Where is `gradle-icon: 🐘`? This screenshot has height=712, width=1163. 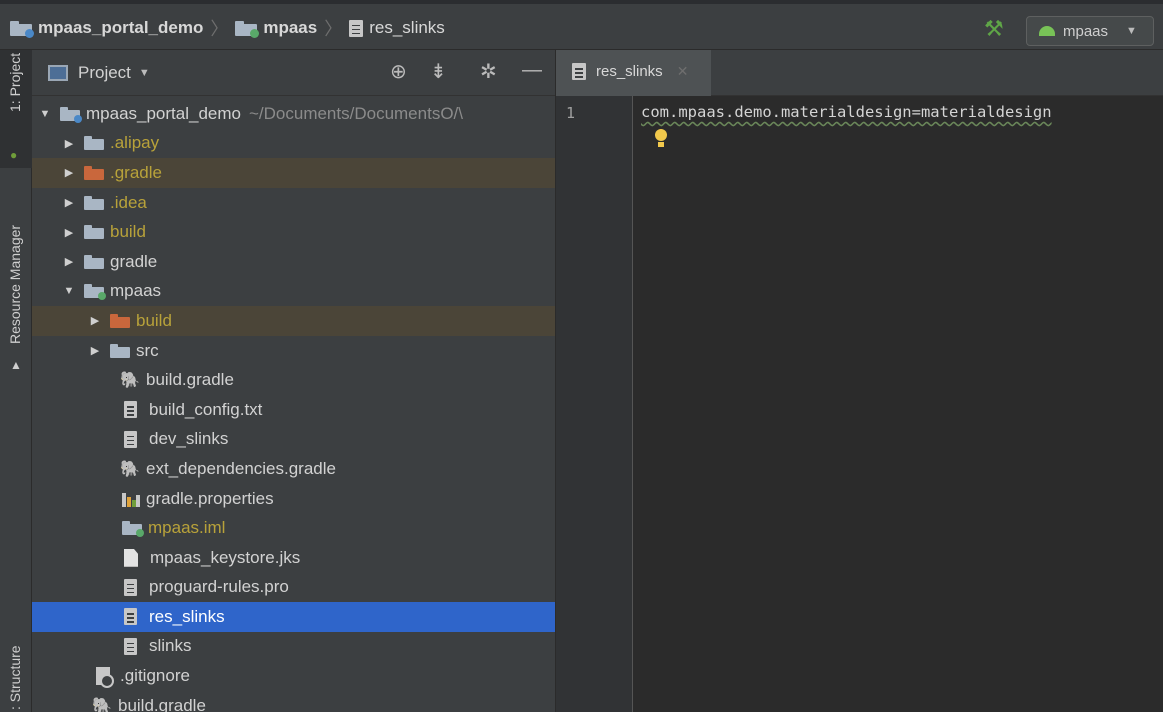
gradle-icon: 🐘 is located at coordinates (130, 469).